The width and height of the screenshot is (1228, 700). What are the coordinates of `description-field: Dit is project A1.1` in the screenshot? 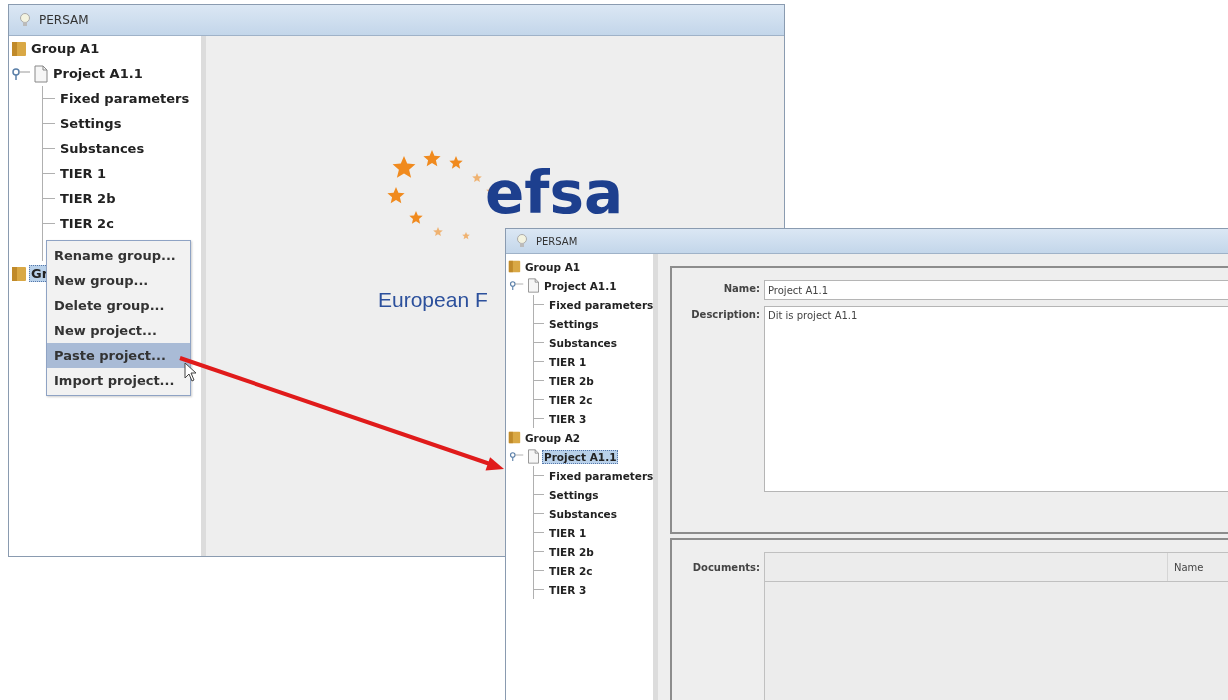 It's located at (996, 399).